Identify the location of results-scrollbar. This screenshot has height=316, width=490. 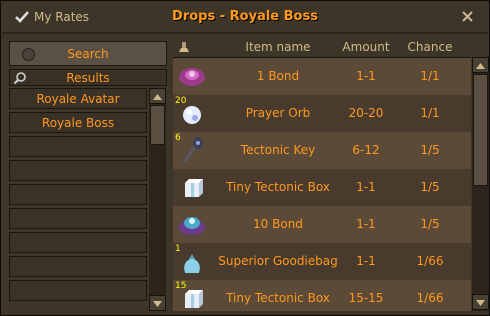
(157, 199).